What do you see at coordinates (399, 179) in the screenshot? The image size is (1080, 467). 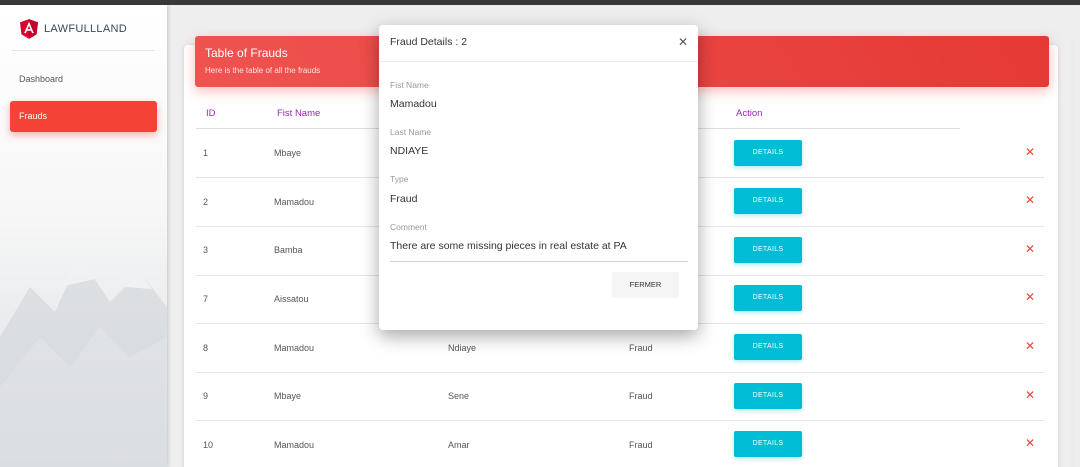 I see `field-label-type: Type` at bounding box center [399, 179].